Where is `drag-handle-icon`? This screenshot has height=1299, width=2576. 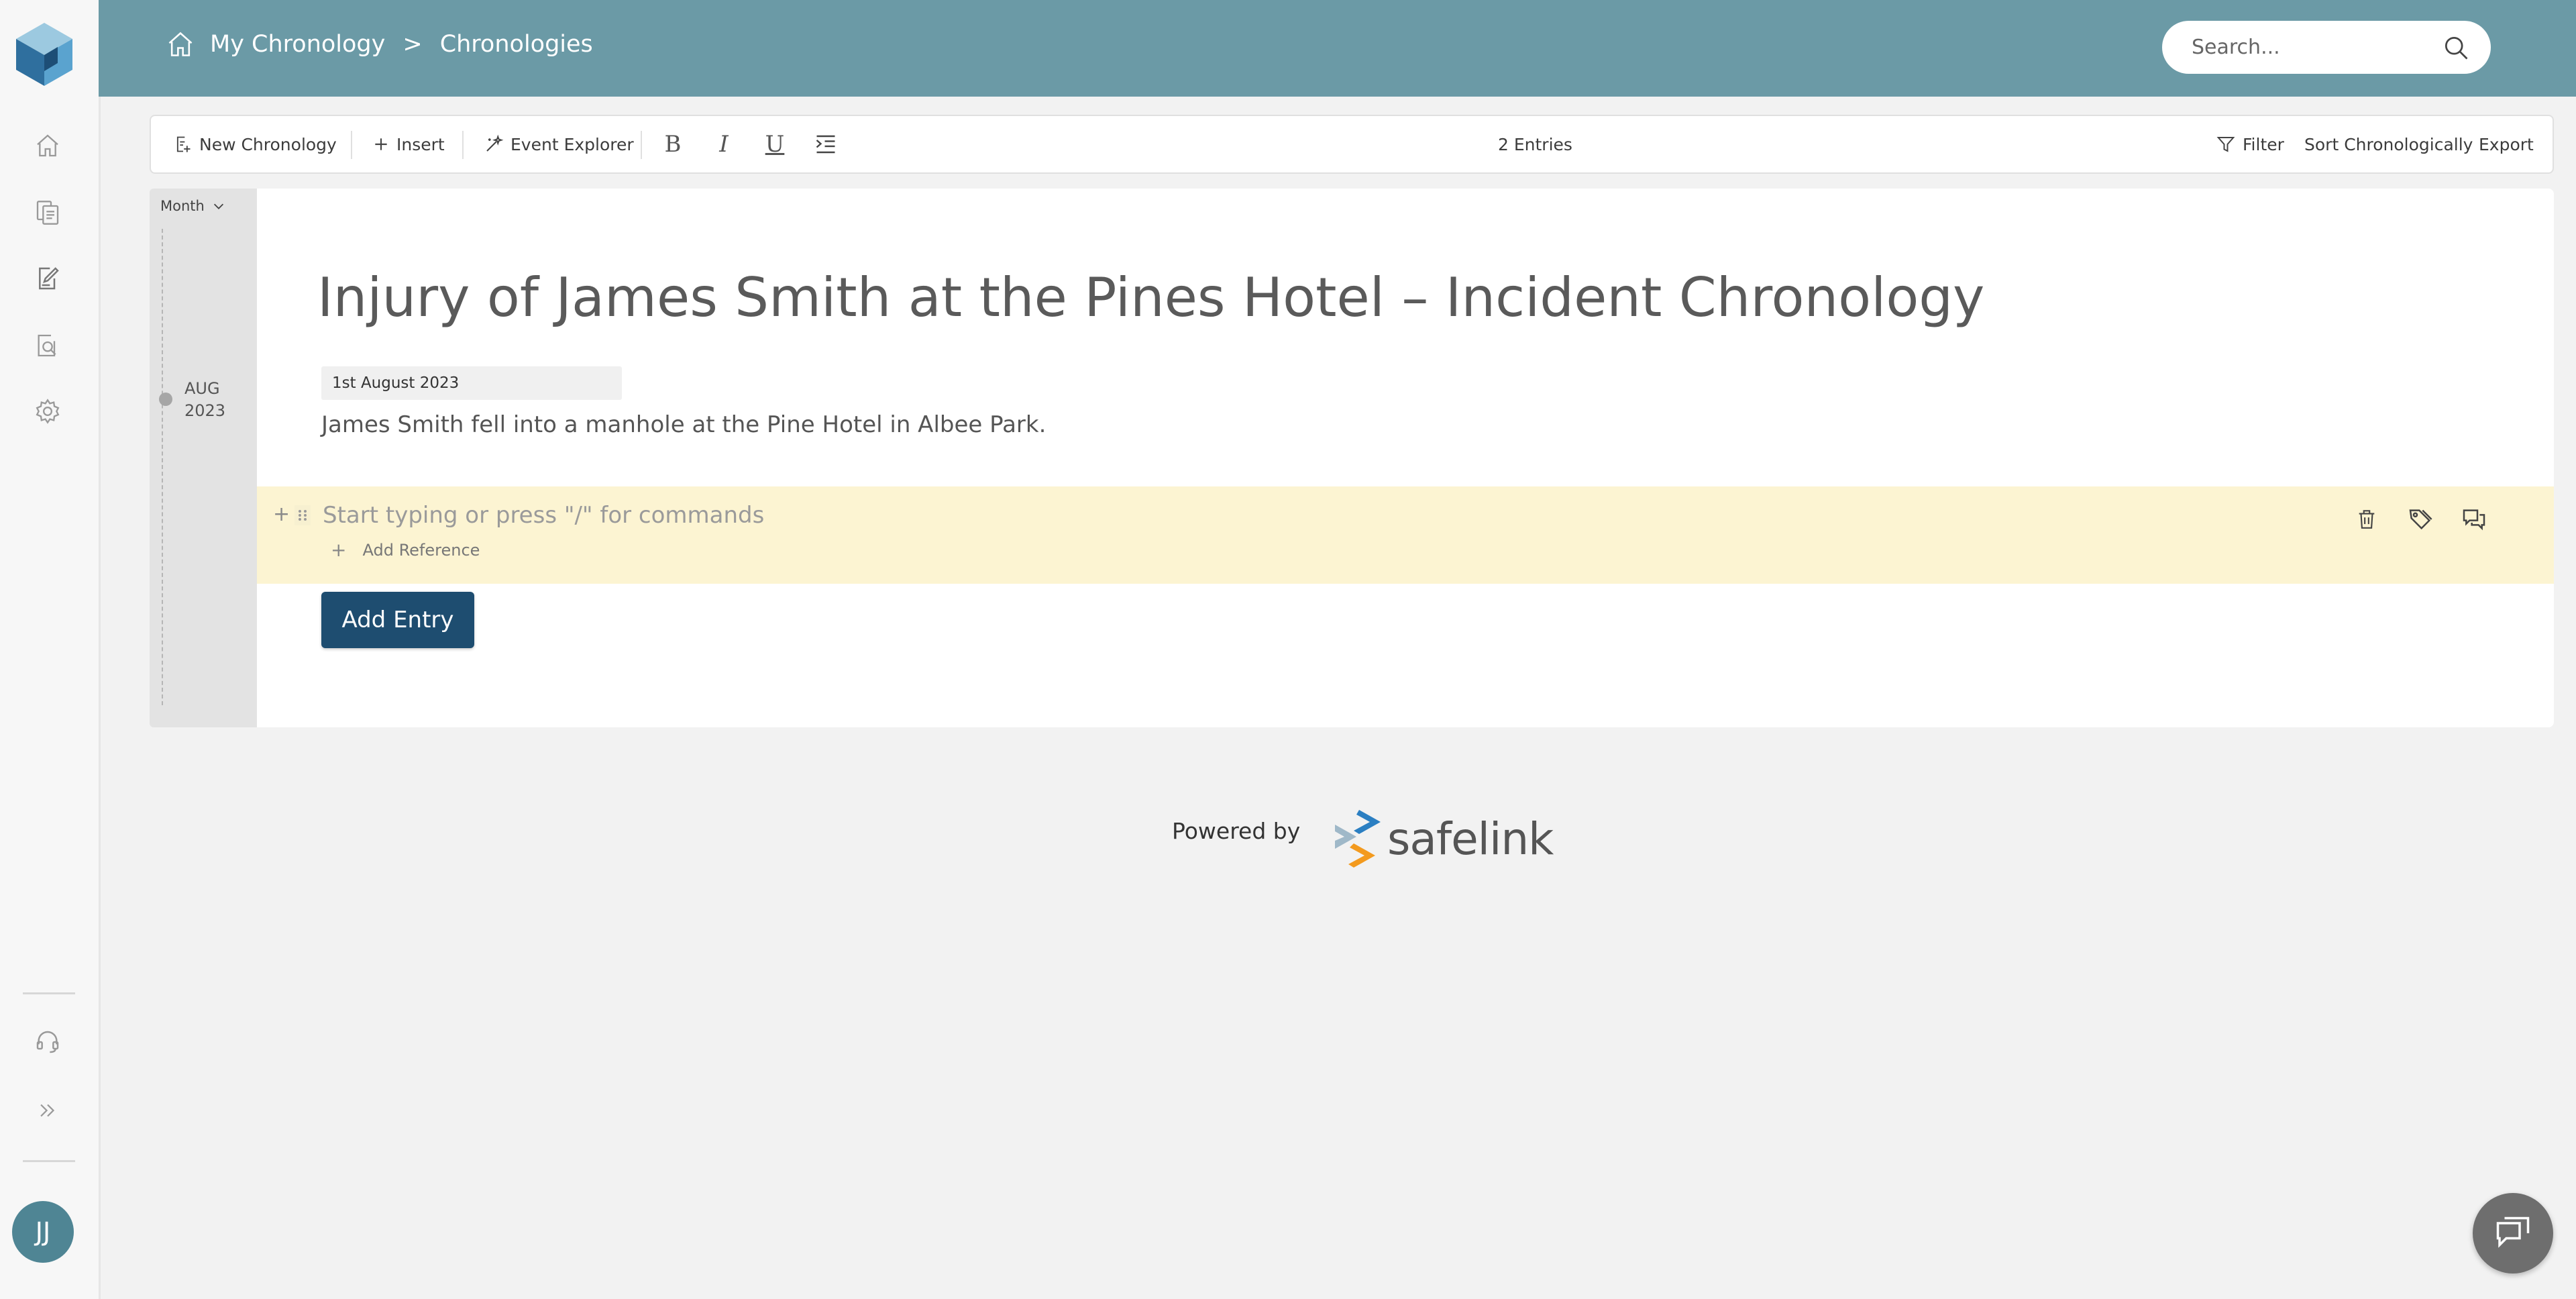 drag-handle-icon is located at coordinates (302, 515).